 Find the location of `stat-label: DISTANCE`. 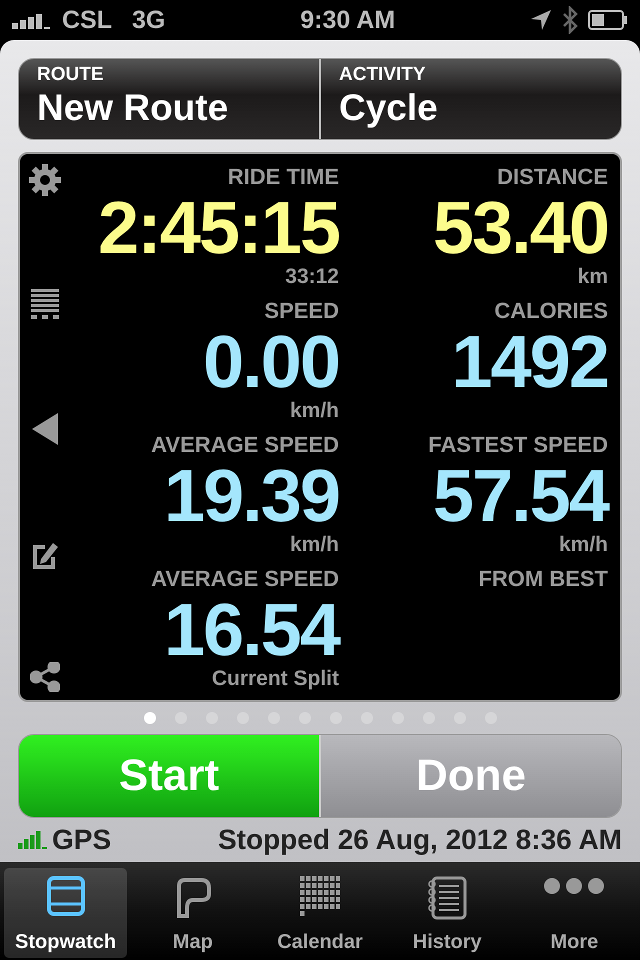

stat-label: DISTANCE is located at coordinates (552, 177).